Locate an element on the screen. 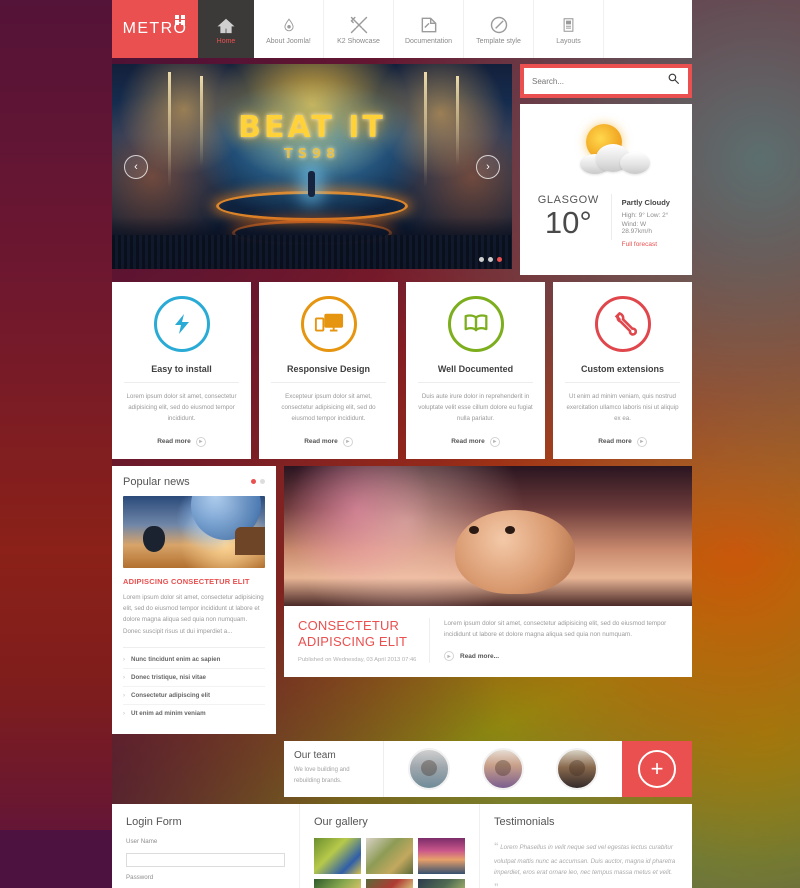  hero-slider: BEAT IT TS98 ‹ › is located at coordinates (312, 166).